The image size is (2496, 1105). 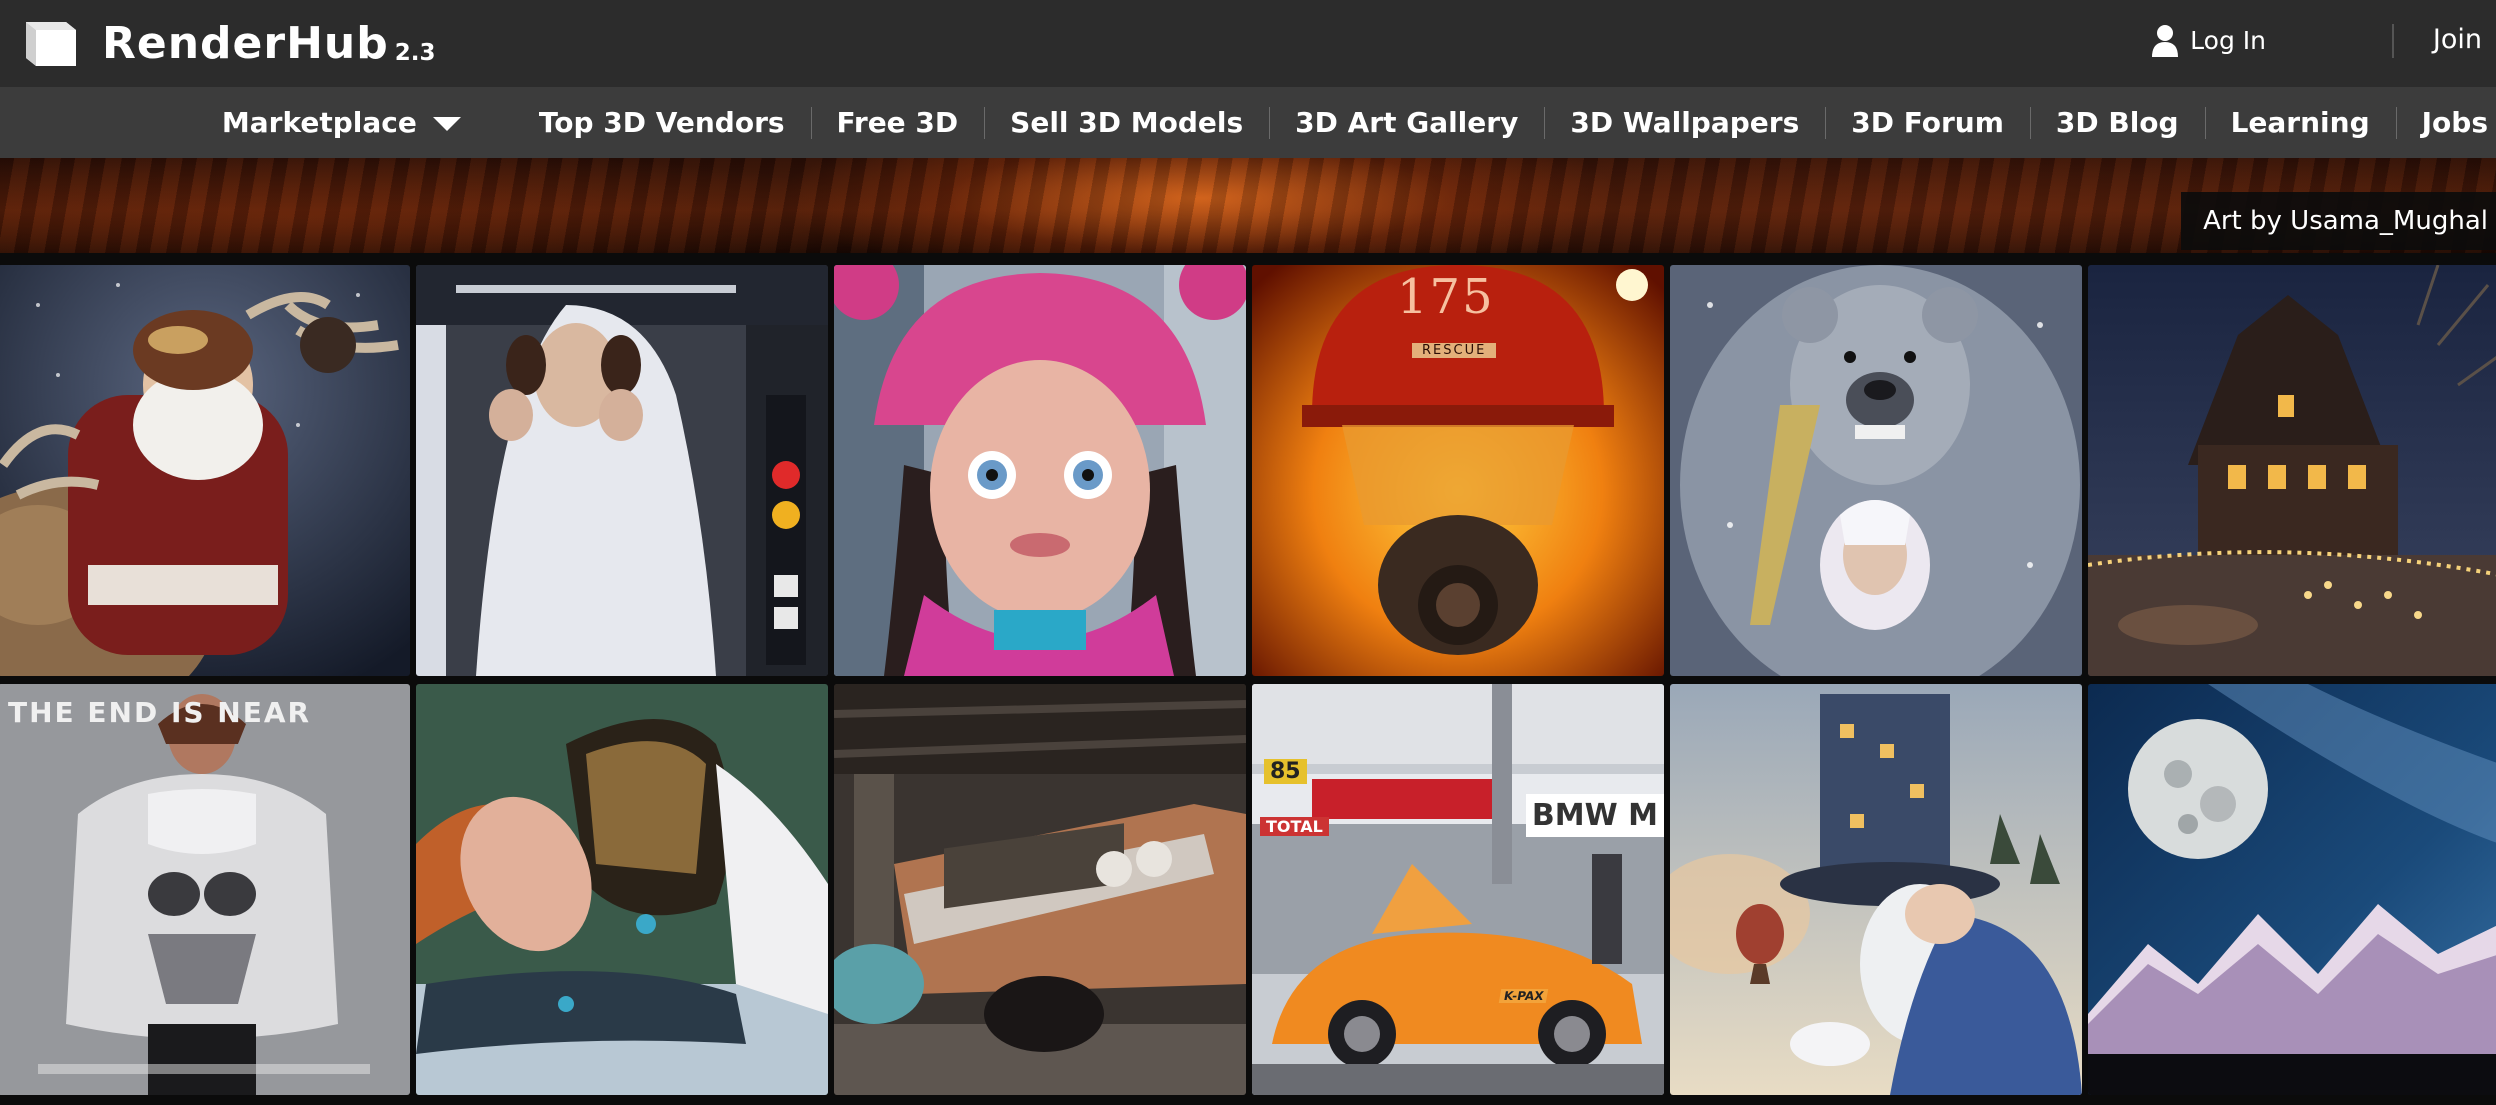 I want to click on nav-item-jobs: Jobs, so click(x=2445, y=122).